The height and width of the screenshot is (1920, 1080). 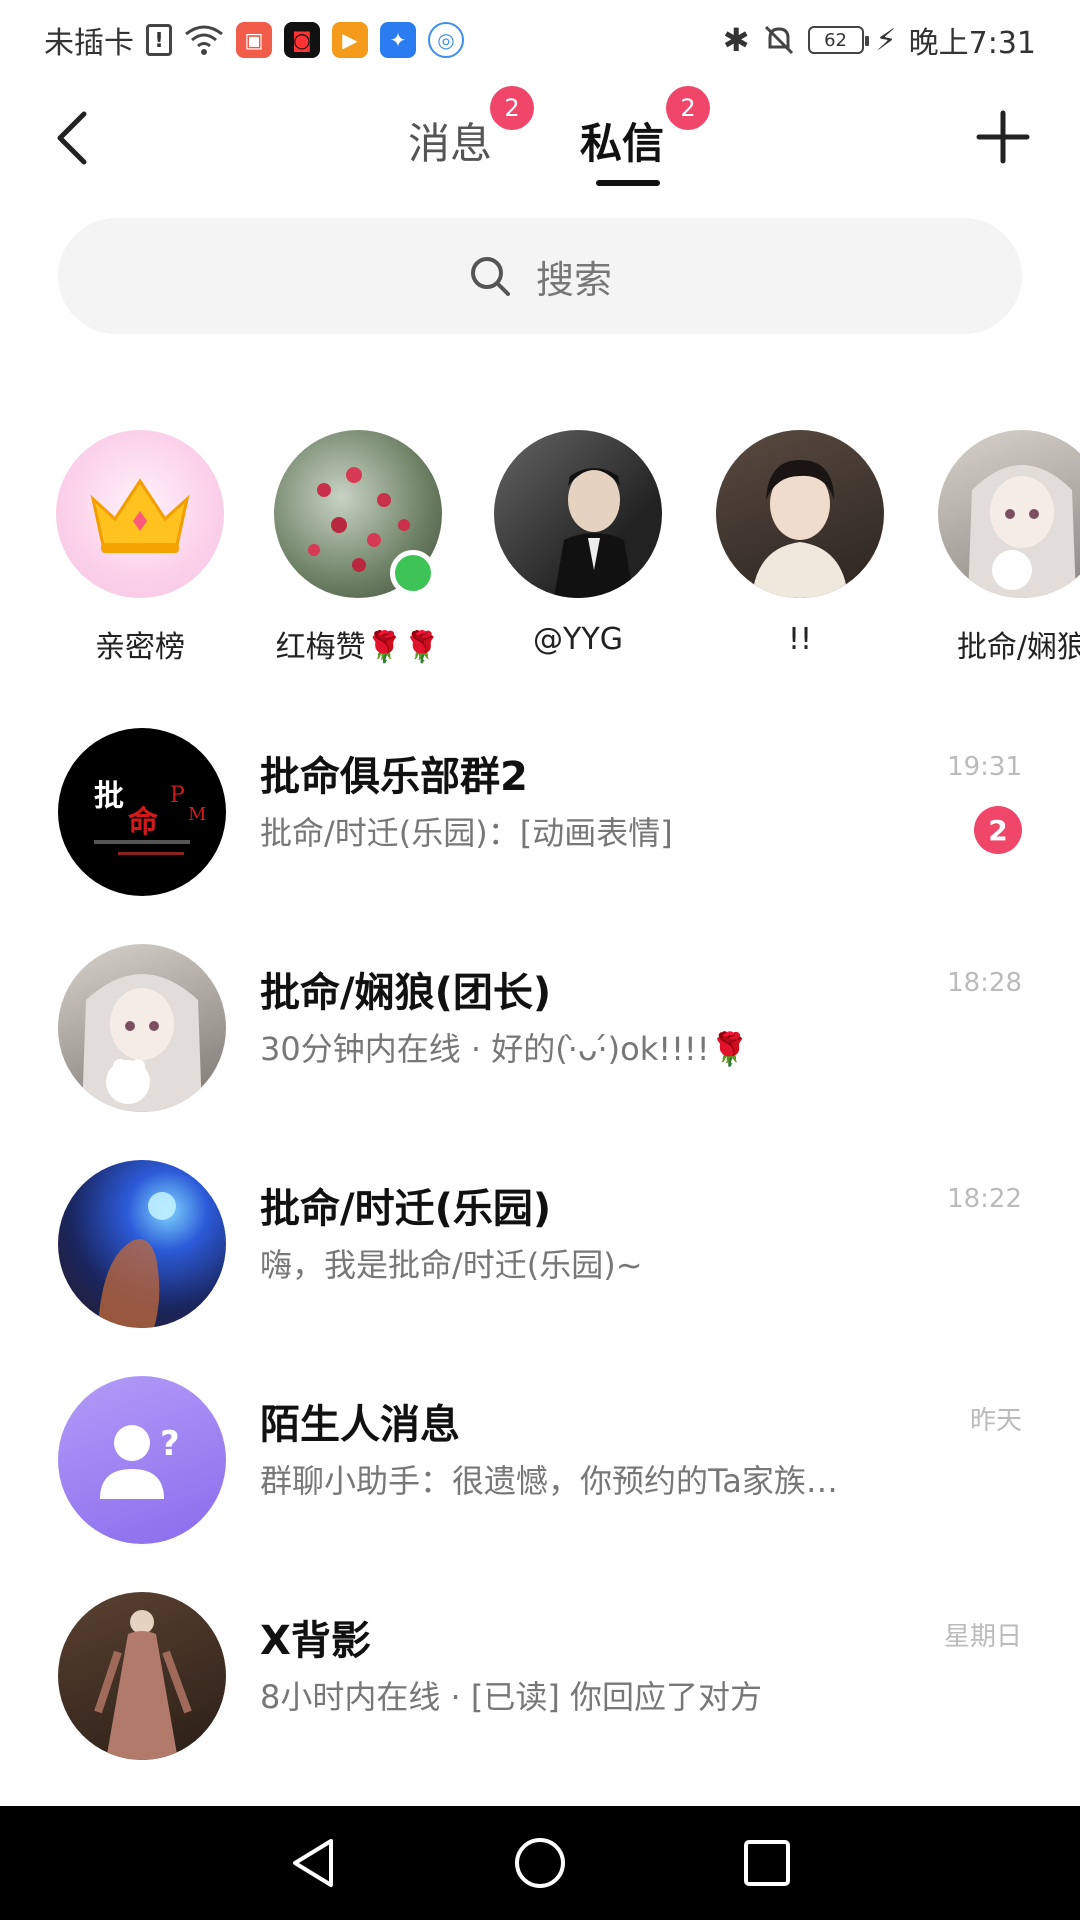 I want to click on conversation-time: 19:31, so click(x=984, y=767).